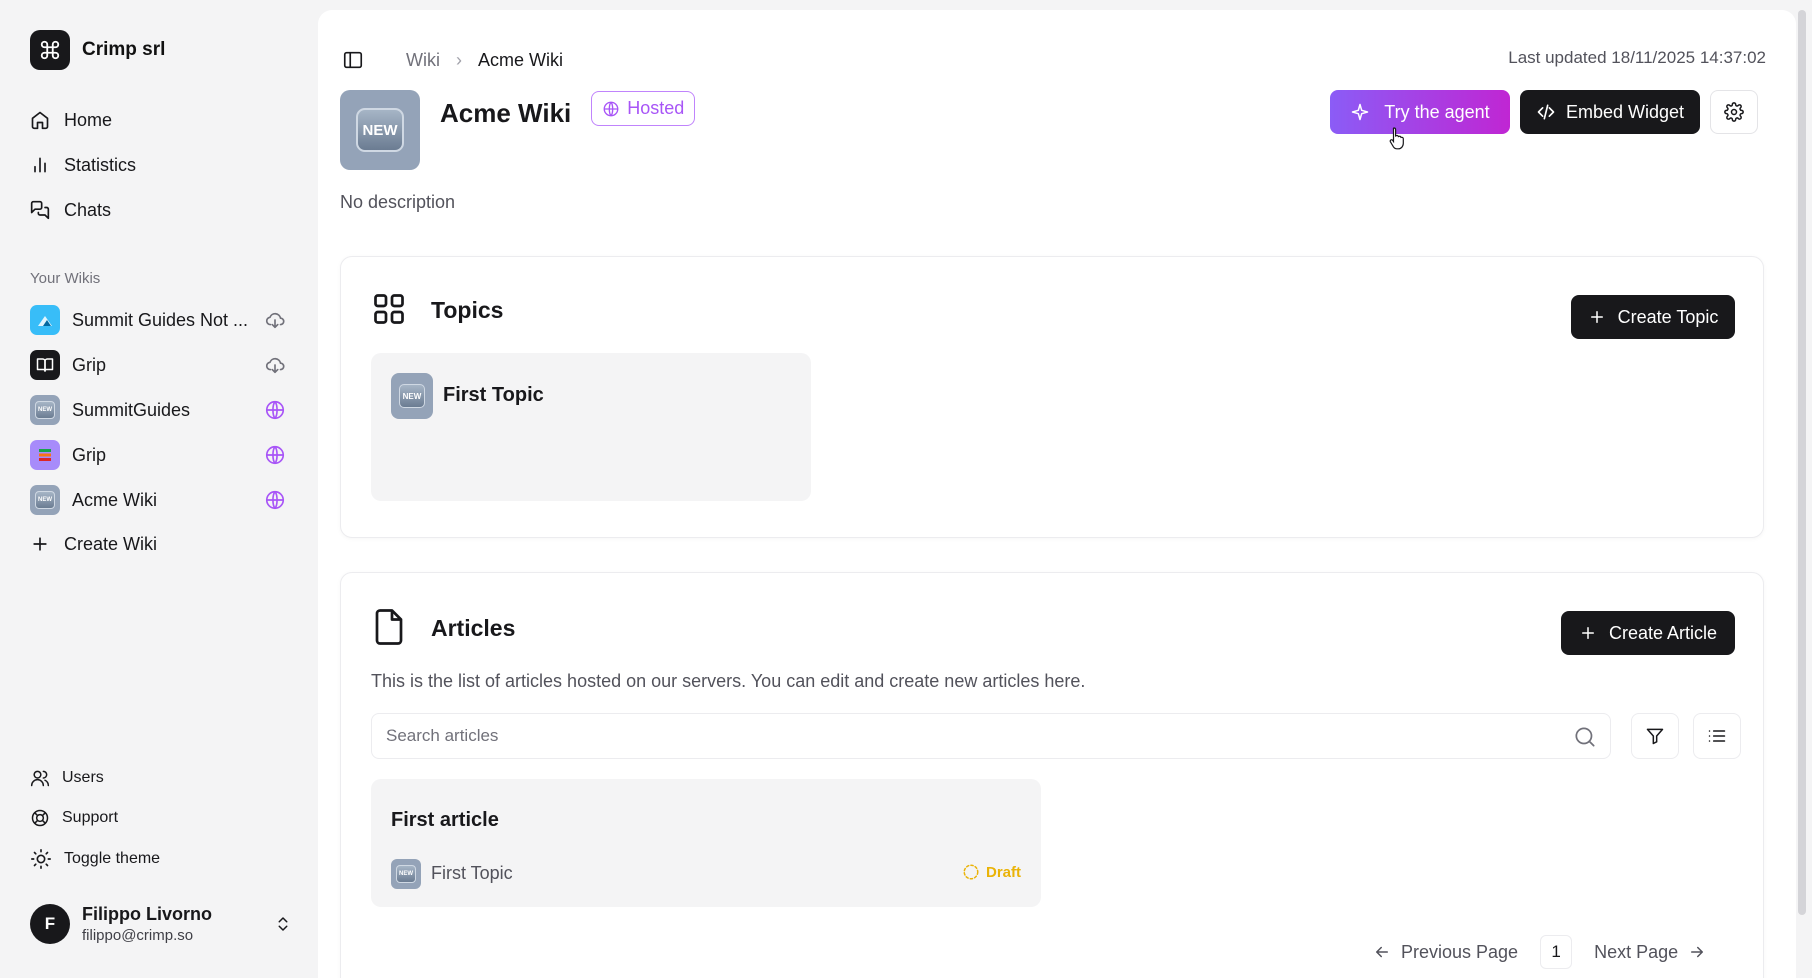 Image resolution: width=1812 pixels, height=978 pixels. Describe the element at coordinates (1556, 952) in the screenshot. I see `current-page: 1` at that location.